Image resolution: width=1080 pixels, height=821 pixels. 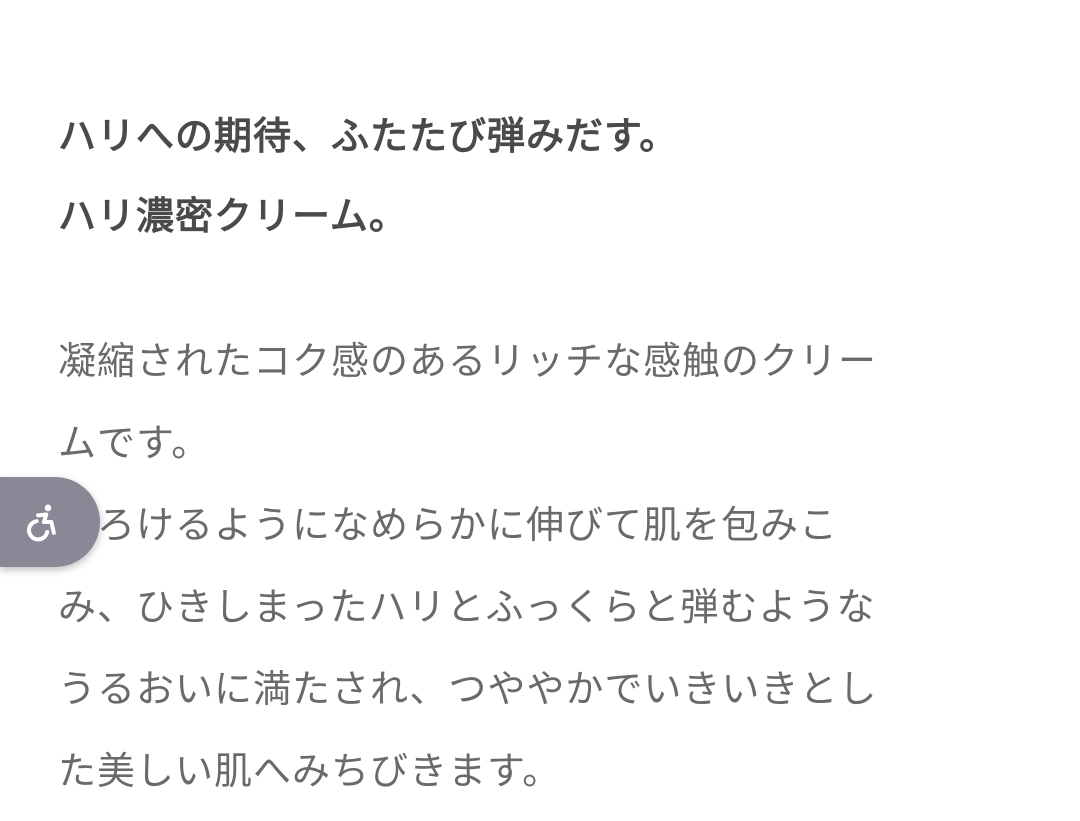 What do you see at coordinates (468, 361) in the screenshot?
I see `description-line: 凝縮されたコク感のあるリッチな感触のクリー` at bounding box center [468, 361].